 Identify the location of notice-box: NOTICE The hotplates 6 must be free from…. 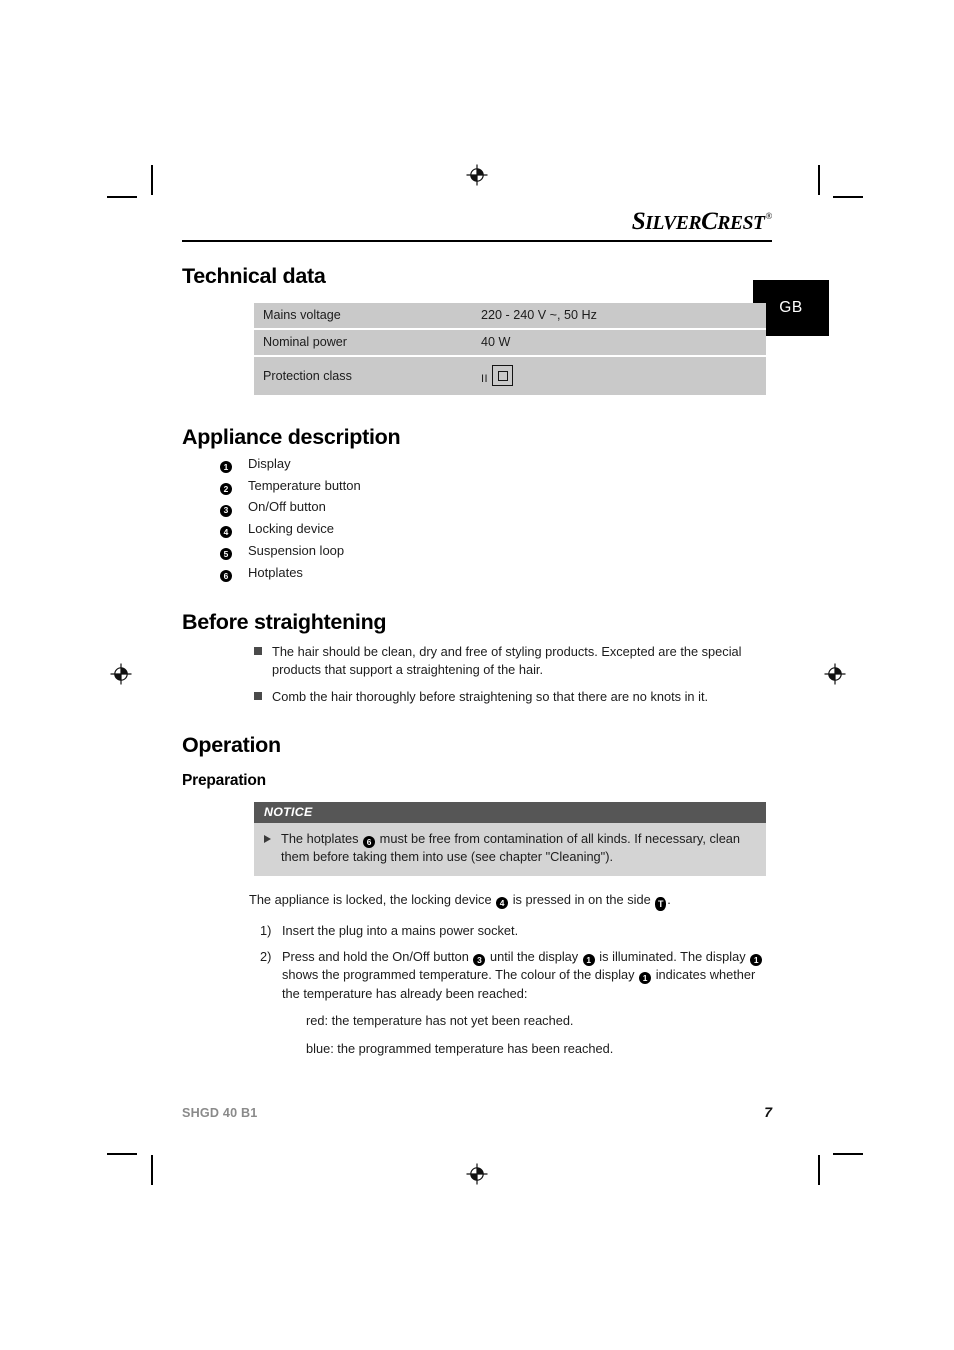
(510, 839).